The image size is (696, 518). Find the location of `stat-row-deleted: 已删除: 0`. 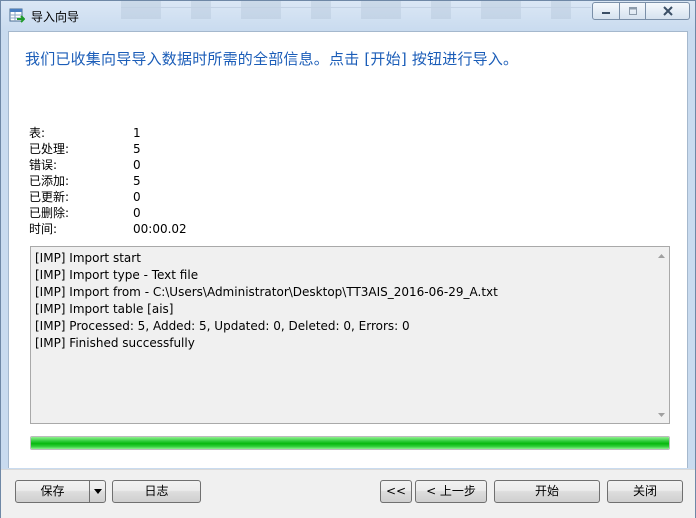

stat-row-deleted: 已删除: 0 is located at coordinates (108, 213).